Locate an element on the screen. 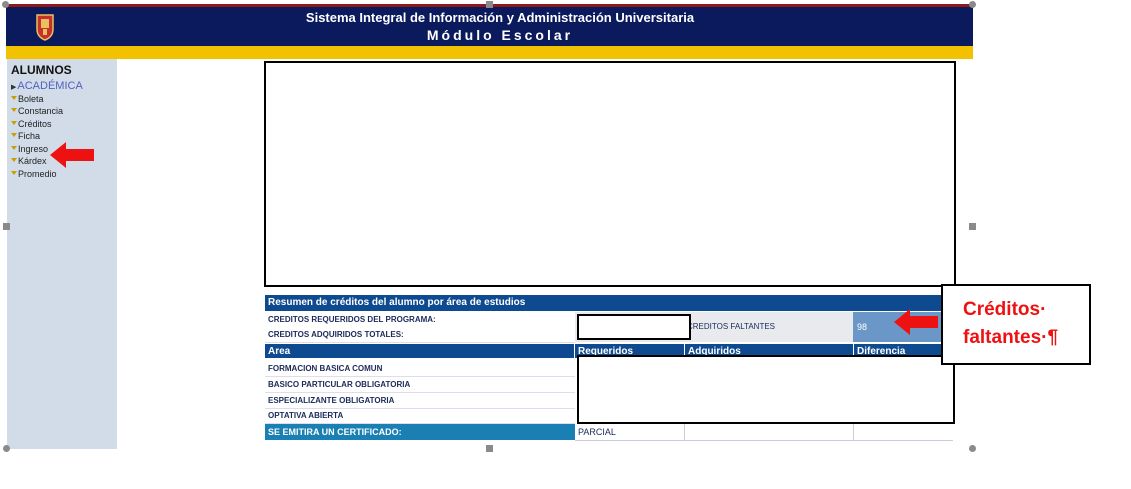  area-name: ESPECIALIZANTE OBLIGATORIA is located at coordinates (331, 400).